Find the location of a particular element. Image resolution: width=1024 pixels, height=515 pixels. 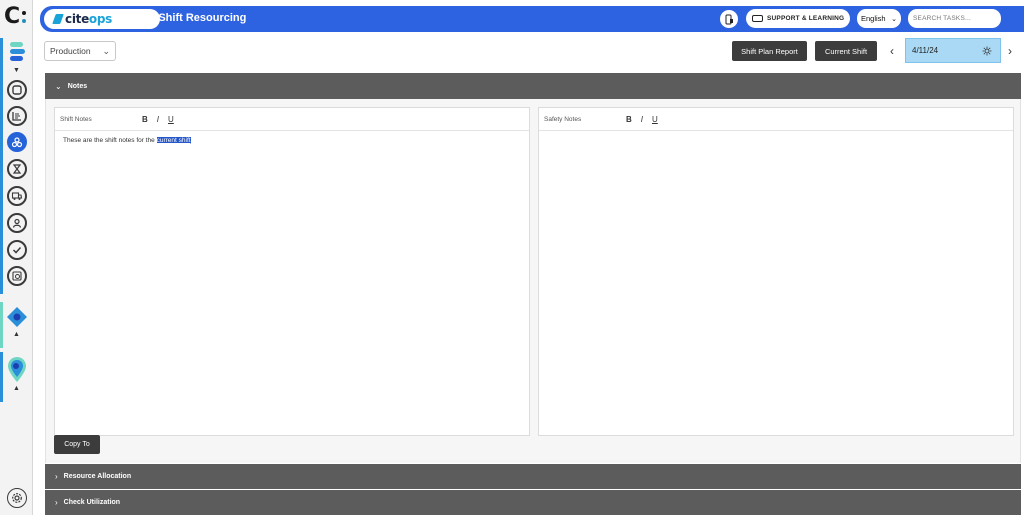

report-icon is located at coordinates (17, 276).